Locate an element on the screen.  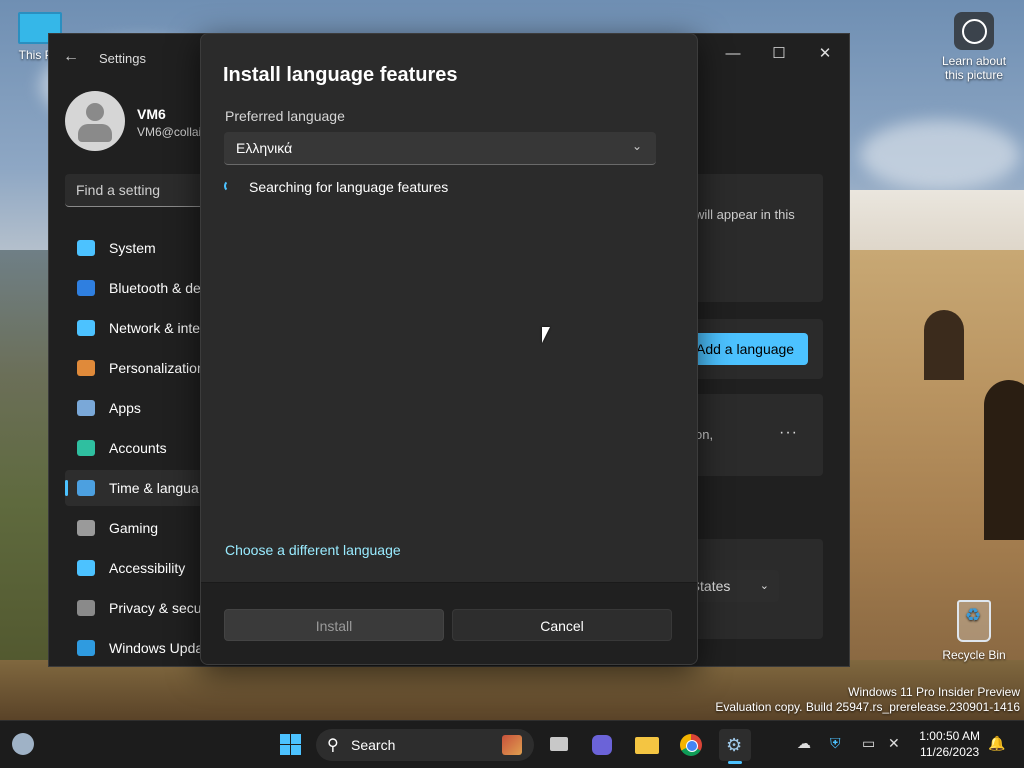
folder-icon is located at coordinates (647, 745).